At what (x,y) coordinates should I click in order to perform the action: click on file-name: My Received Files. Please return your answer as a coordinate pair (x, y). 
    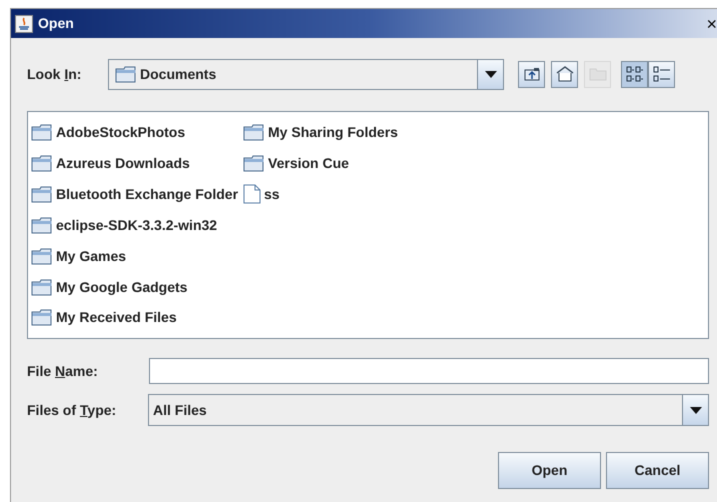
    Looking at the image, I should click on (116, 317).